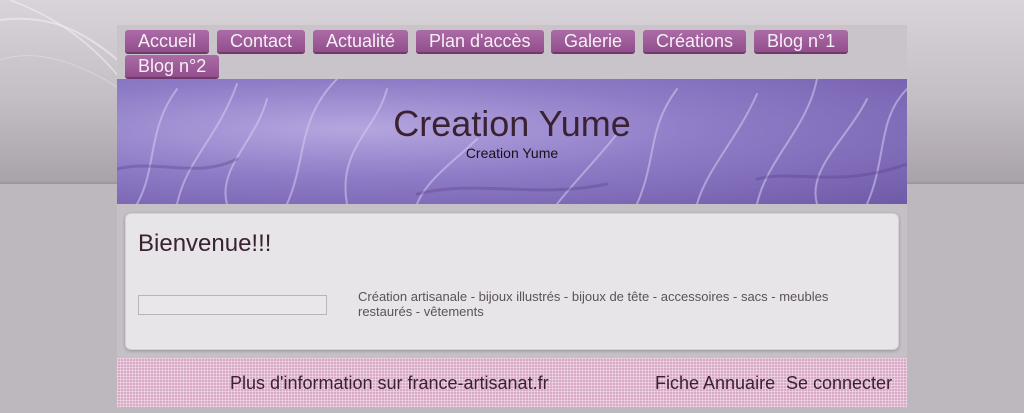  I want to click on nav-item-galerie: Galerie, so click(593, 41).